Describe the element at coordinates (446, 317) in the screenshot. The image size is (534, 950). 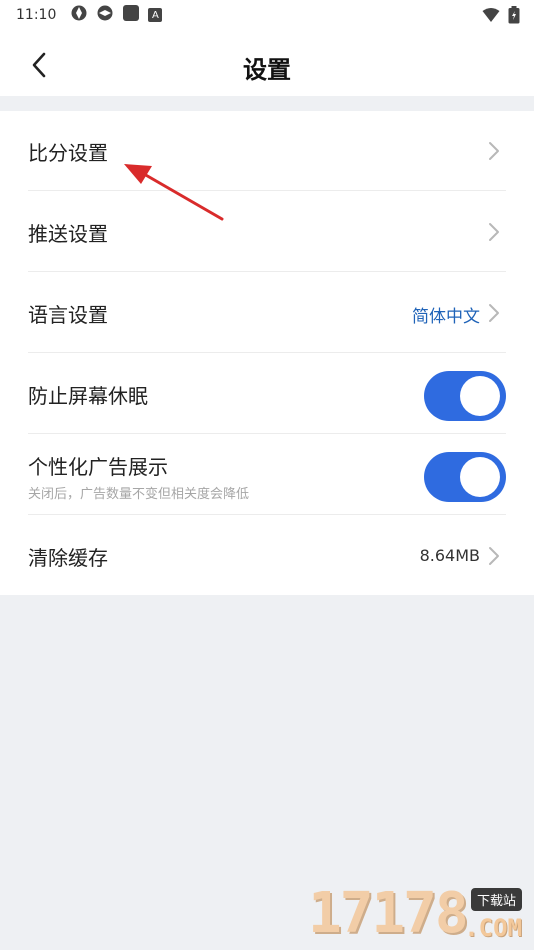
I see `language-value: 简体中文` at that location.